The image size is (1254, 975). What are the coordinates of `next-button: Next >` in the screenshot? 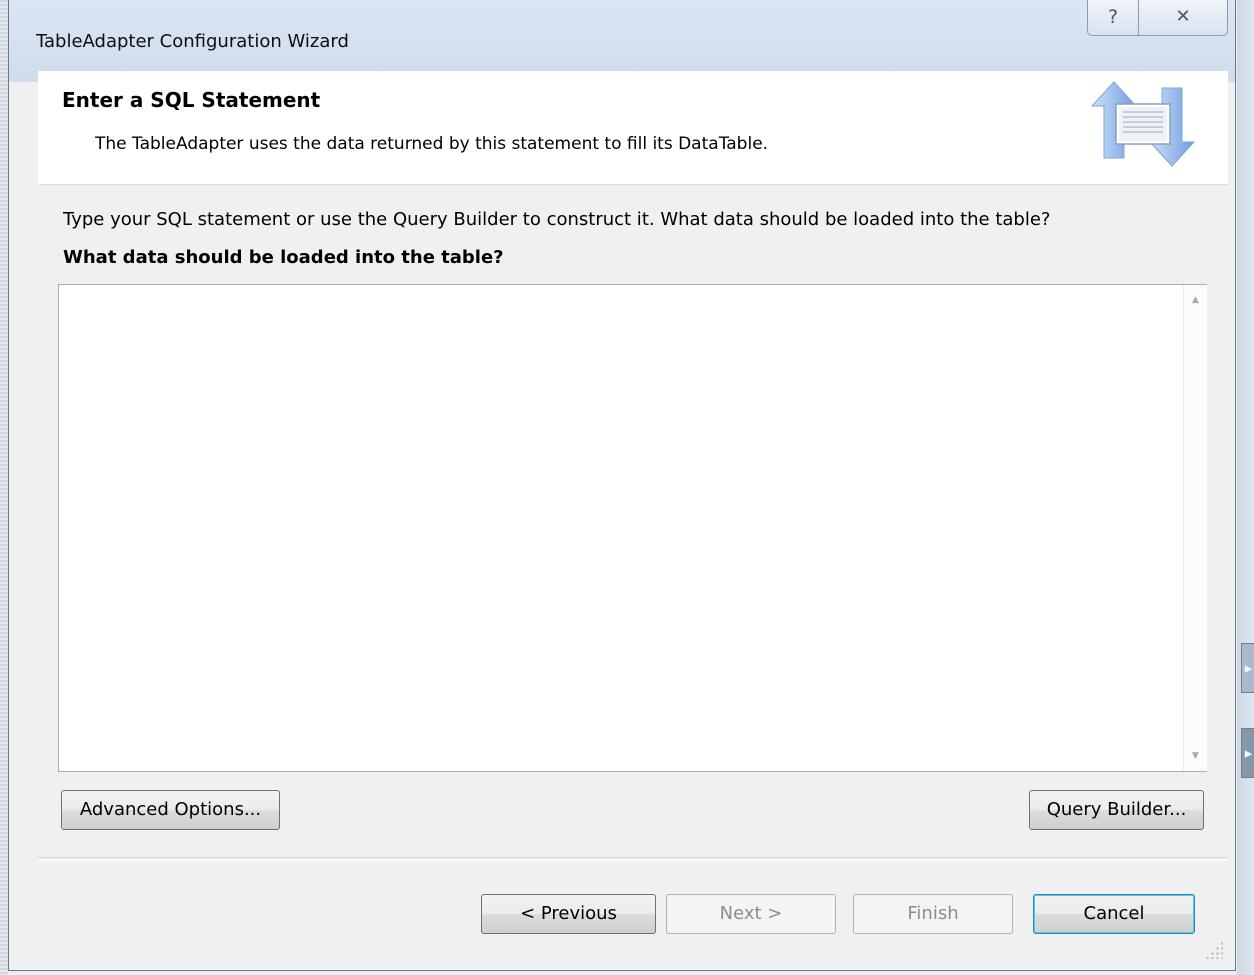 It's located at (751, 914).